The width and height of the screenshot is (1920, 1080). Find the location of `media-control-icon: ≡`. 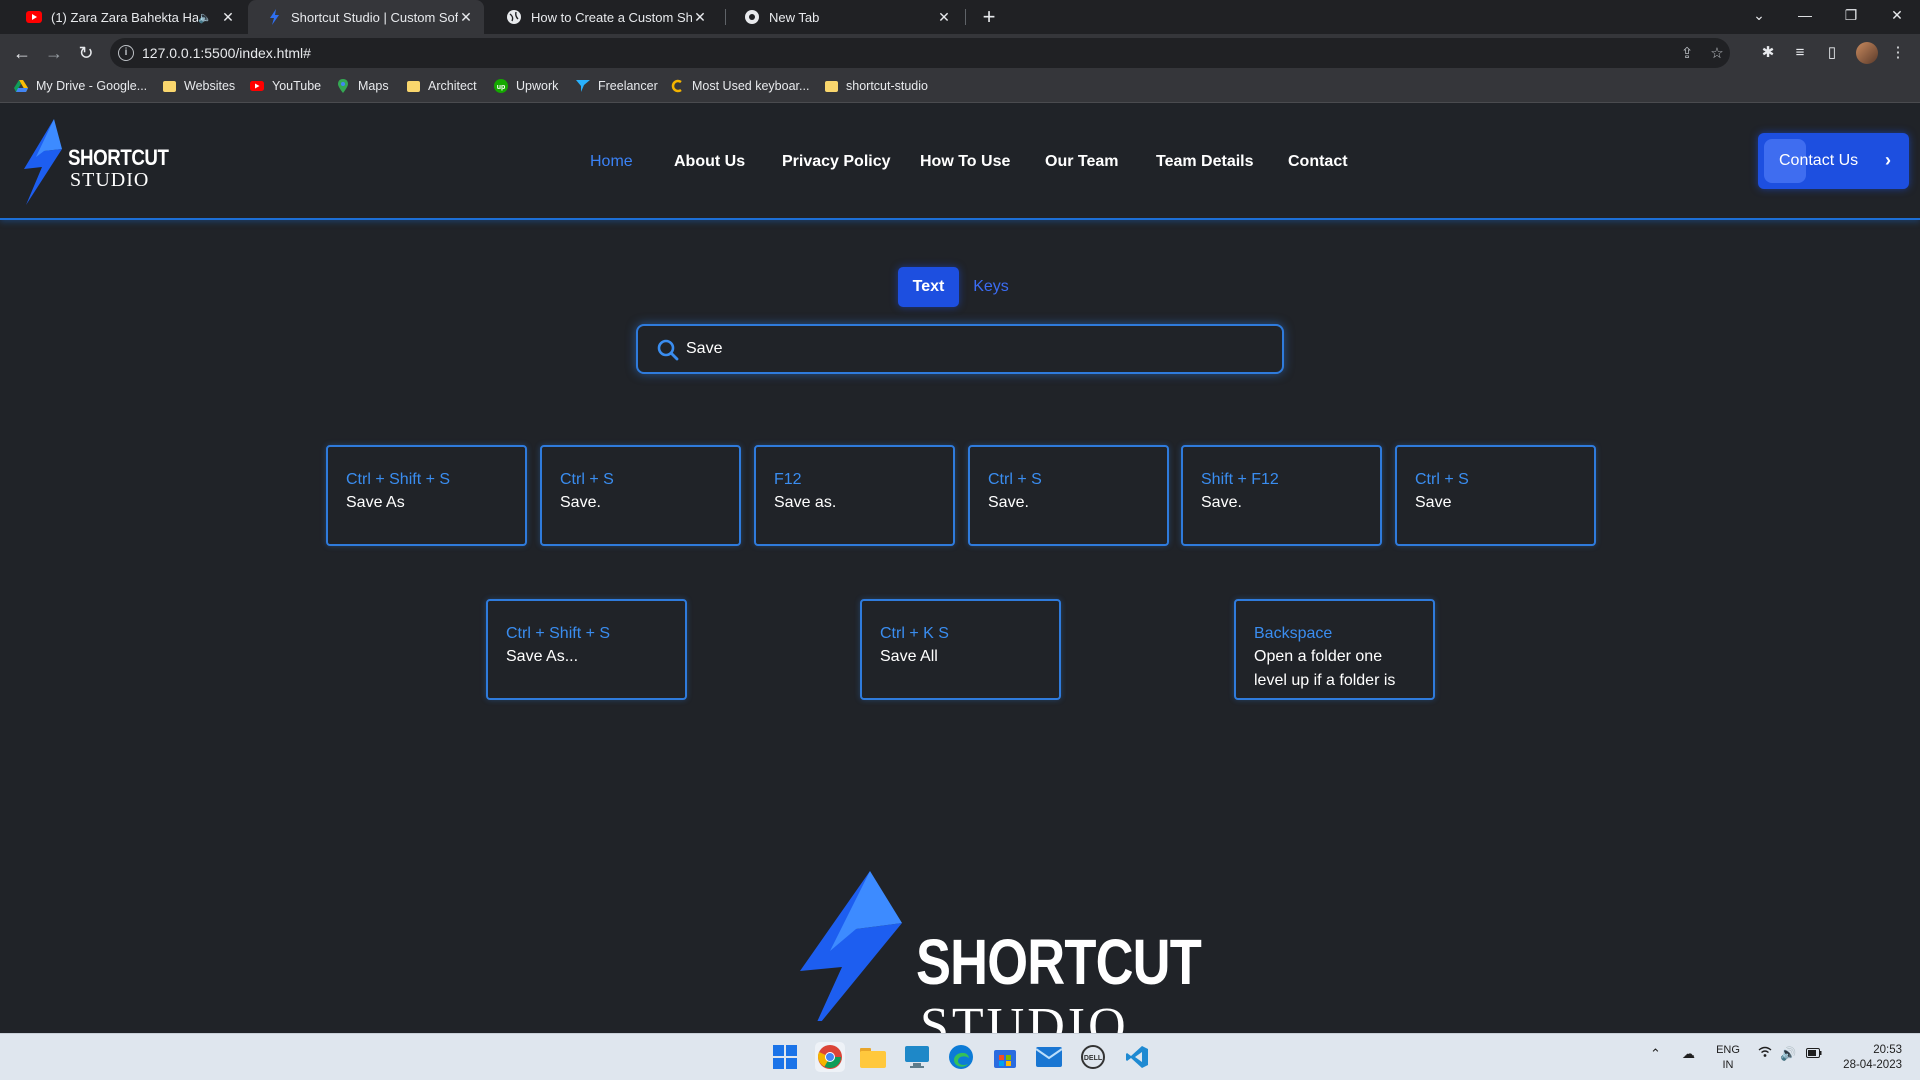

media-control-icon: ≡ is located at coordinates (1800, 53).